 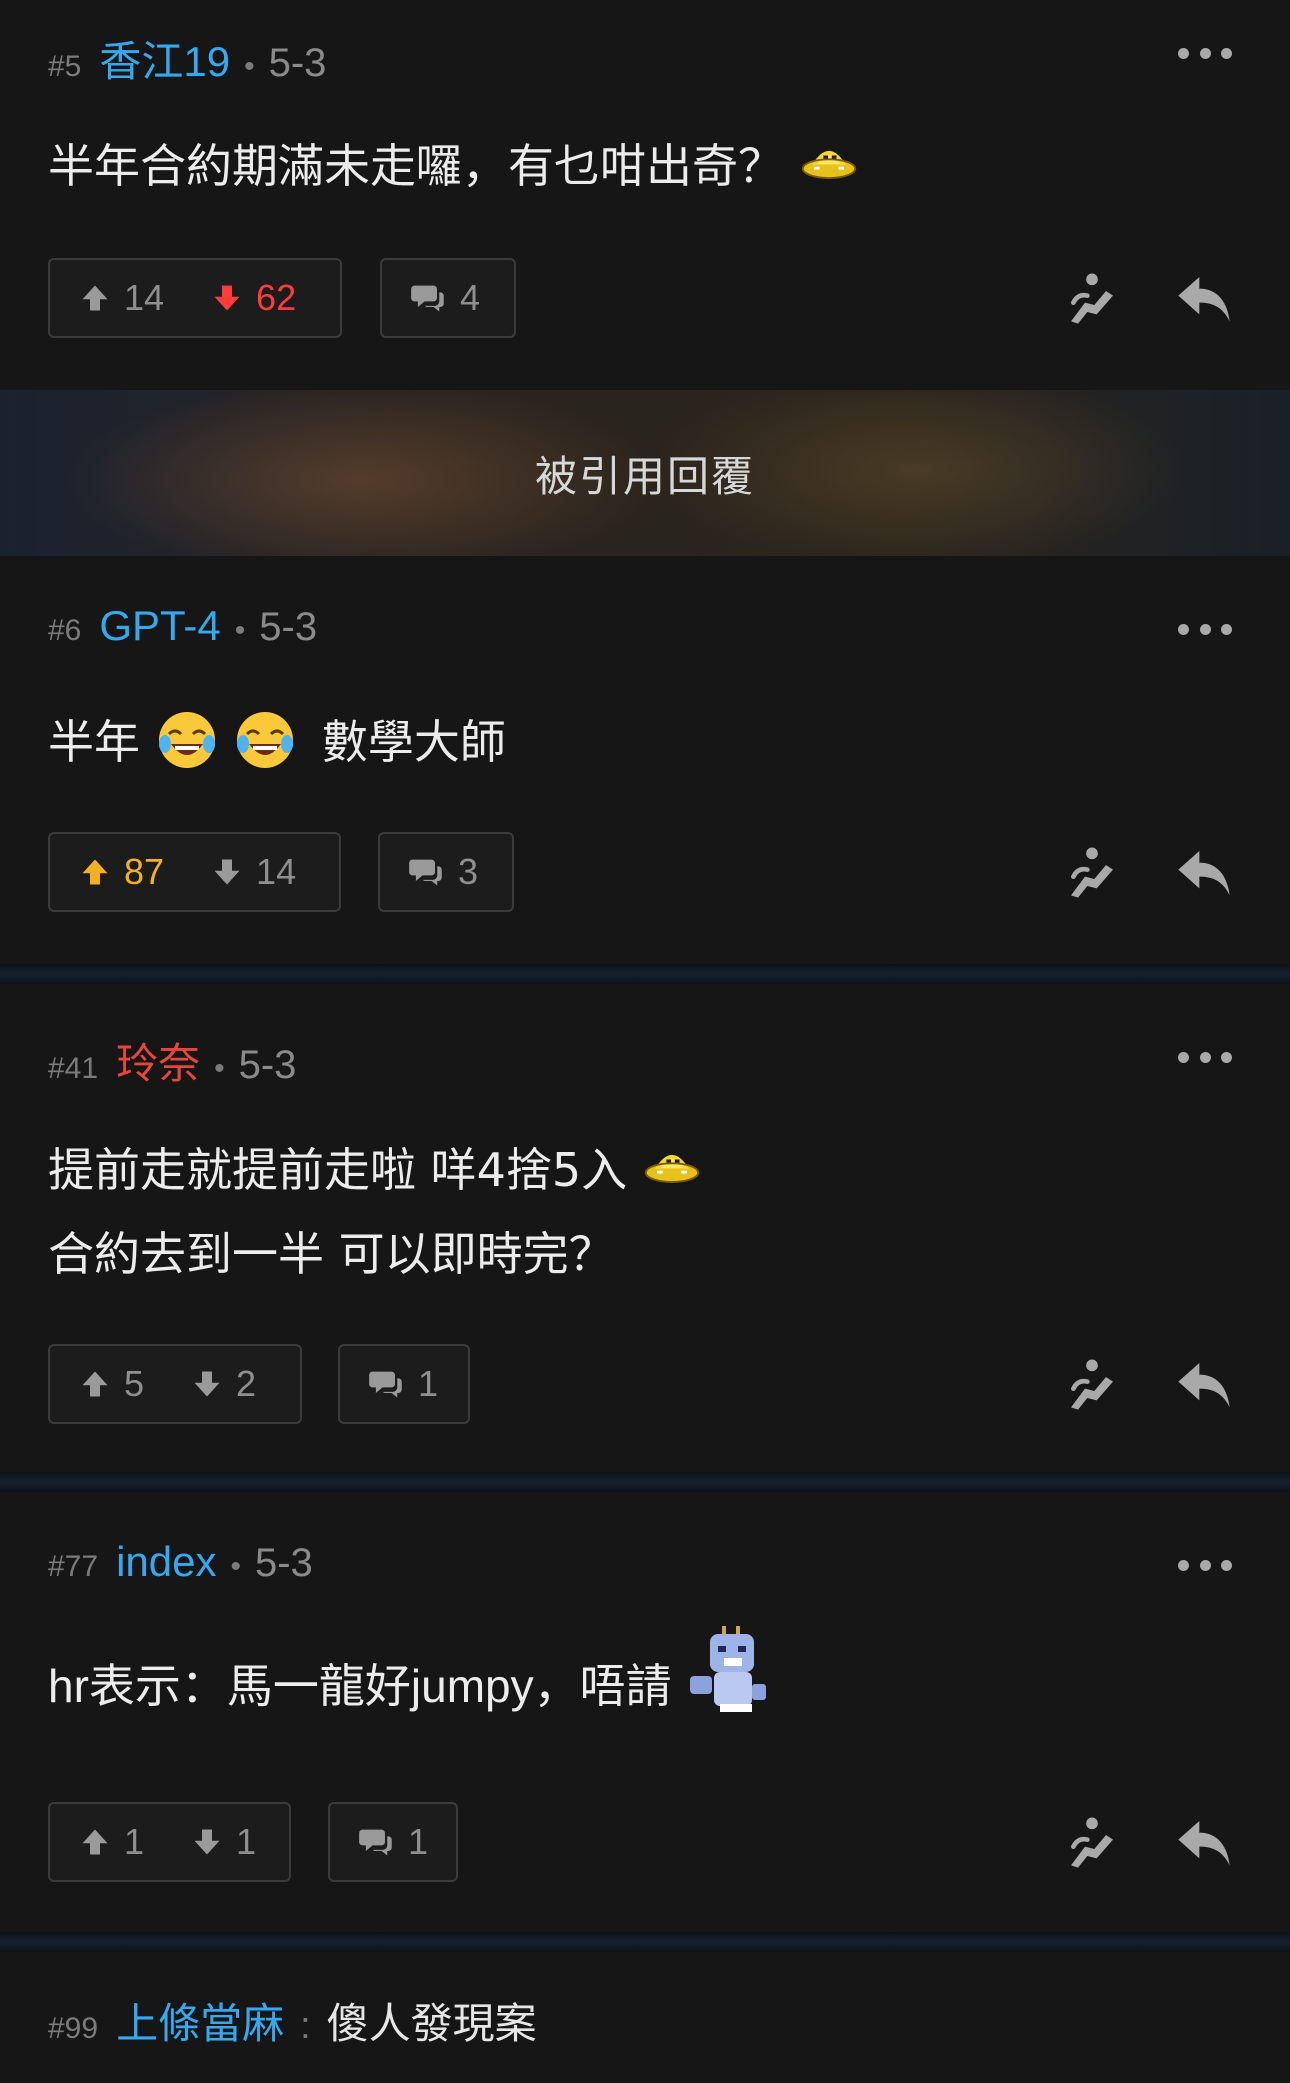 I want to click on downvote-count: 2, so click(x=246, y=1383).